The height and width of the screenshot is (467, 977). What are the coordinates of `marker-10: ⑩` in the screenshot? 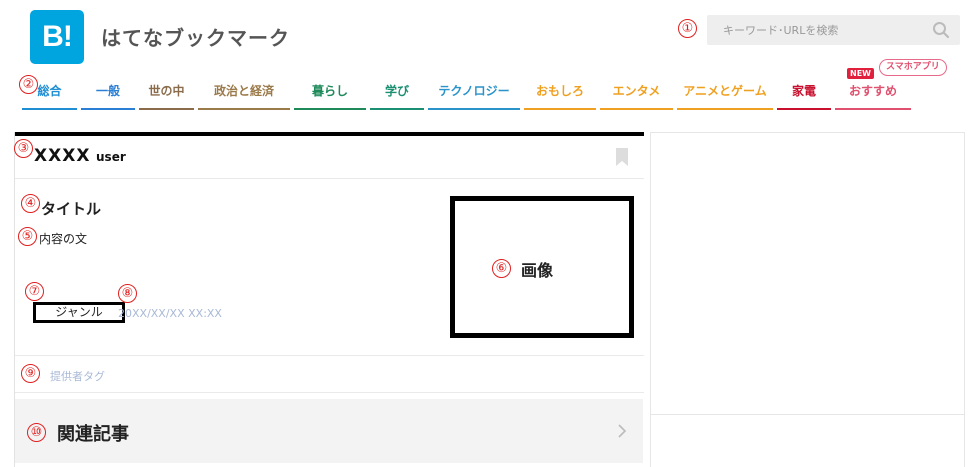 It's located at (36, 432).